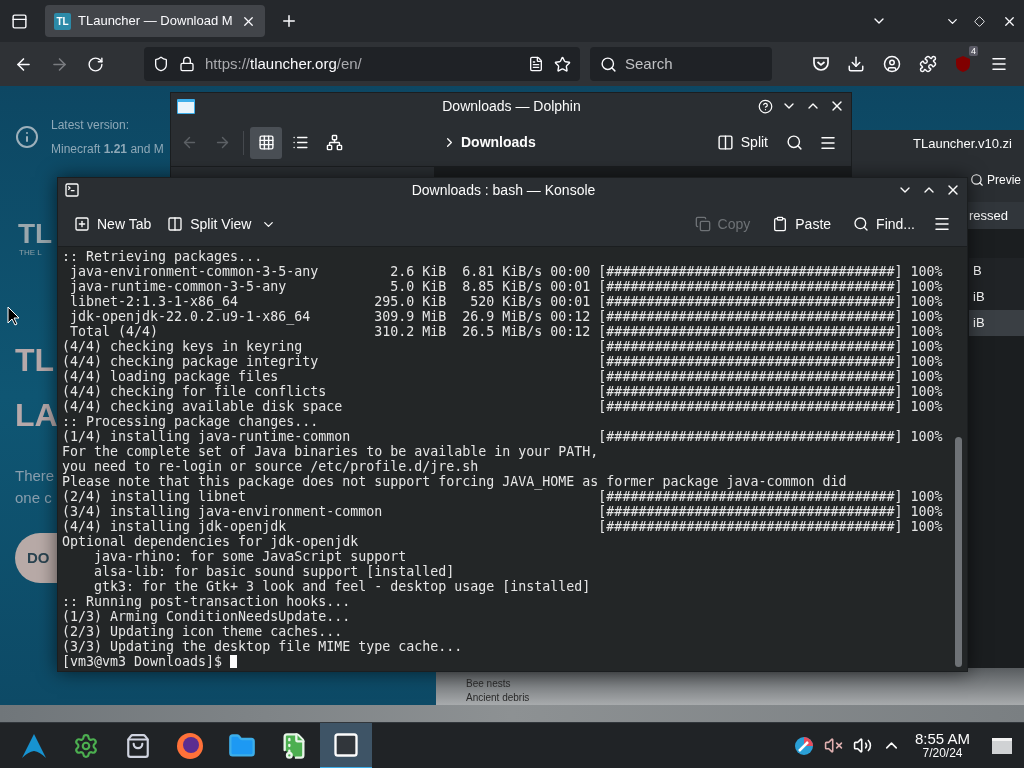  I want to click on terminal-line: (4/4) checking keys in keyring [####################################] 100%, so click(502, 346).